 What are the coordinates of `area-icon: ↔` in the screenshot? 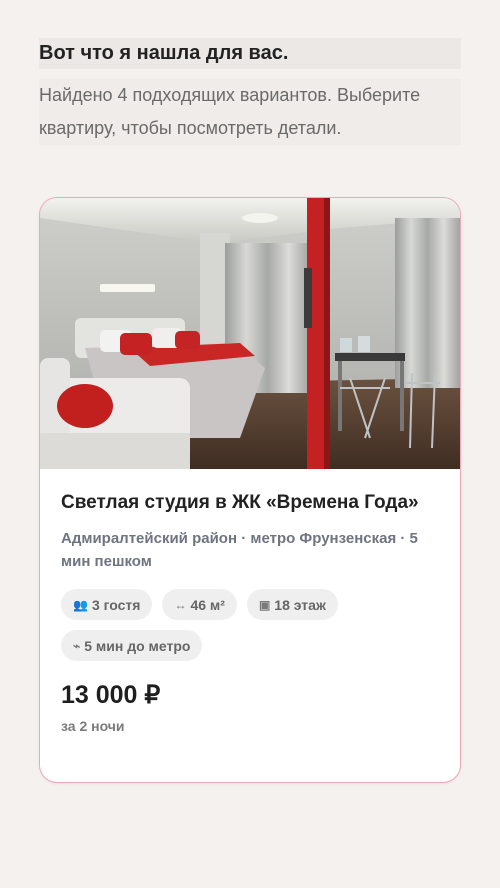 It's located at (180, 604).